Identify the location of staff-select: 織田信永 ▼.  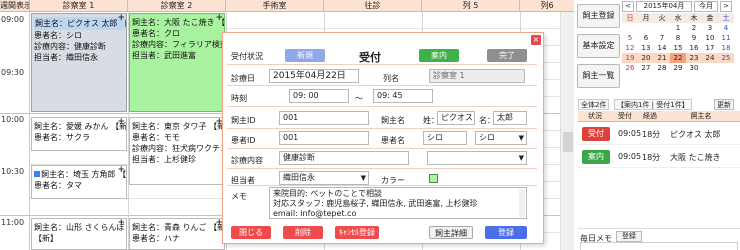
(324, 178).